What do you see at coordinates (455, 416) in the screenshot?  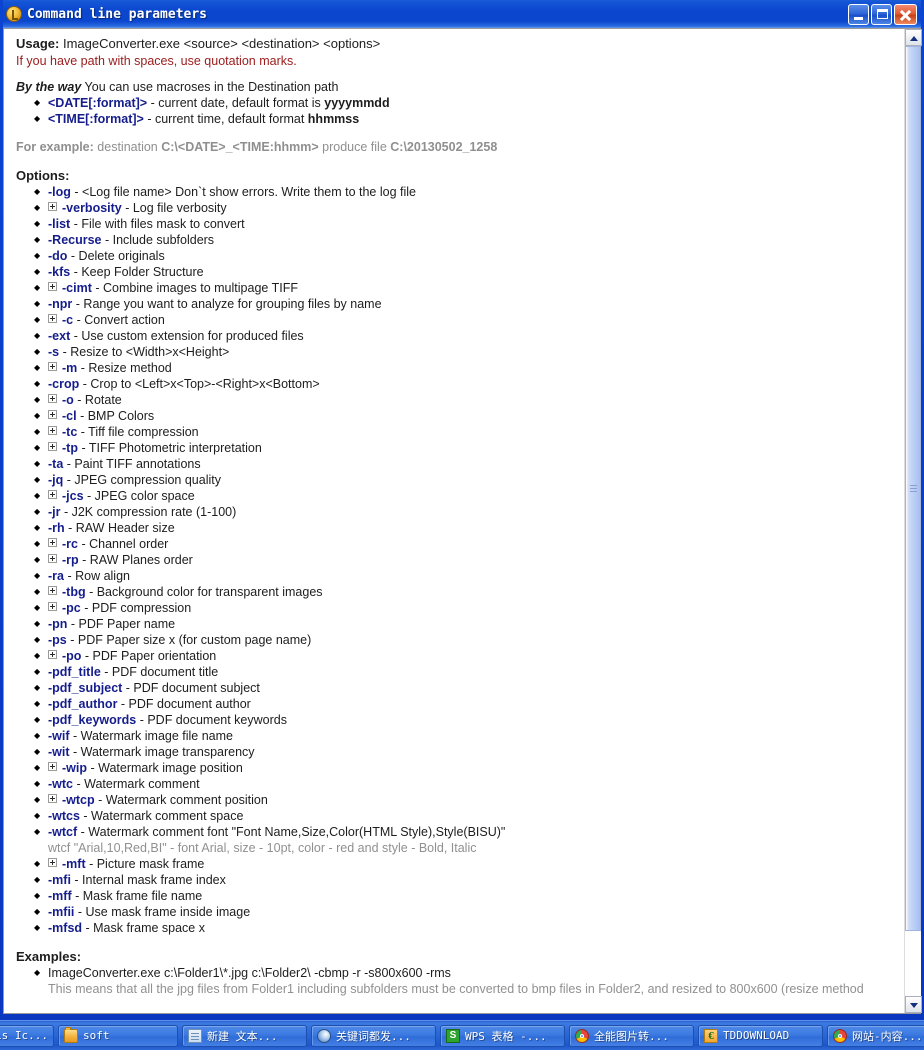 I see `option-item: -cl - BMP Colors` at bounding box center [455, 416].